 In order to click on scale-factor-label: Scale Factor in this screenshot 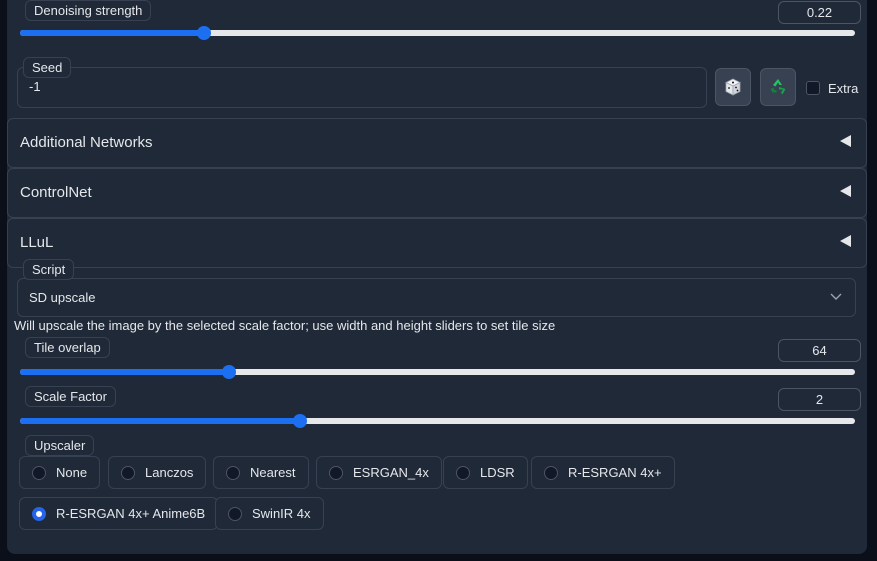, I will do `click(70, 396)`.